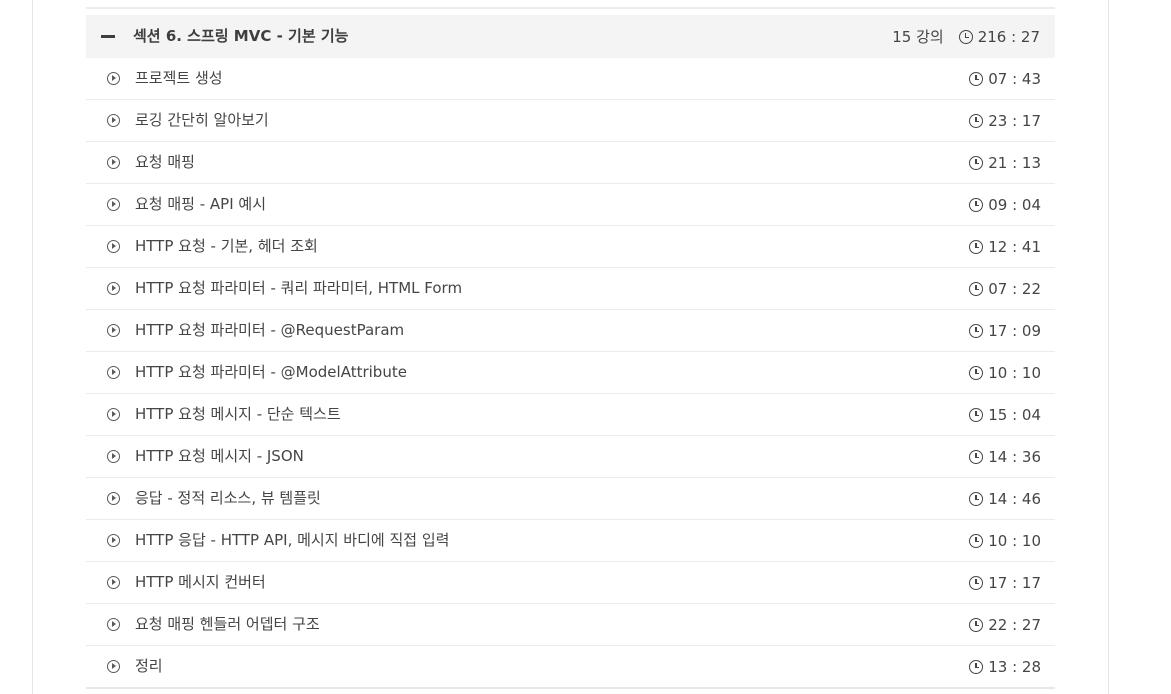 The width and height of the screenshot is (1171, 694). What do you see at coordinates (1014, 120) in the screenshot?
I see `lecture-time: 23 : 17` at bounding box center [1014, 120].